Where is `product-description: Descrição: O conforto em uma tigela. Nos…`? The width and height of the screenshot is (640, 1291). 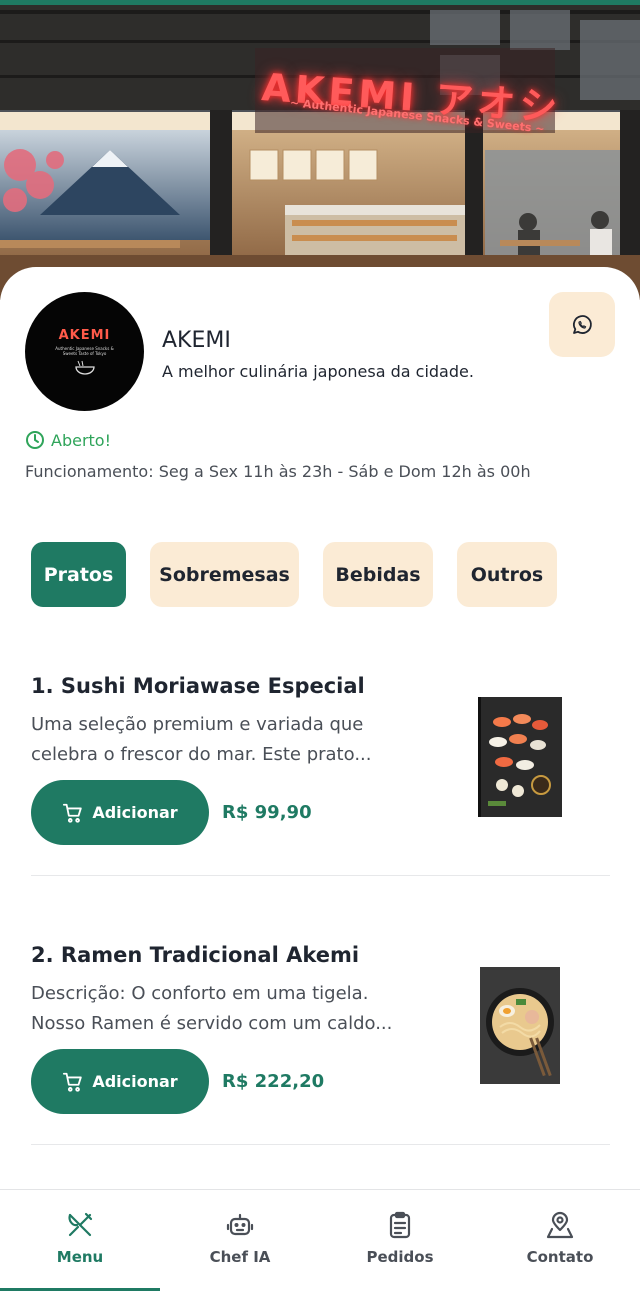
product-description: Descrição: O conforto em uma tigela. Nos… is located at coordinates (212, 1008).